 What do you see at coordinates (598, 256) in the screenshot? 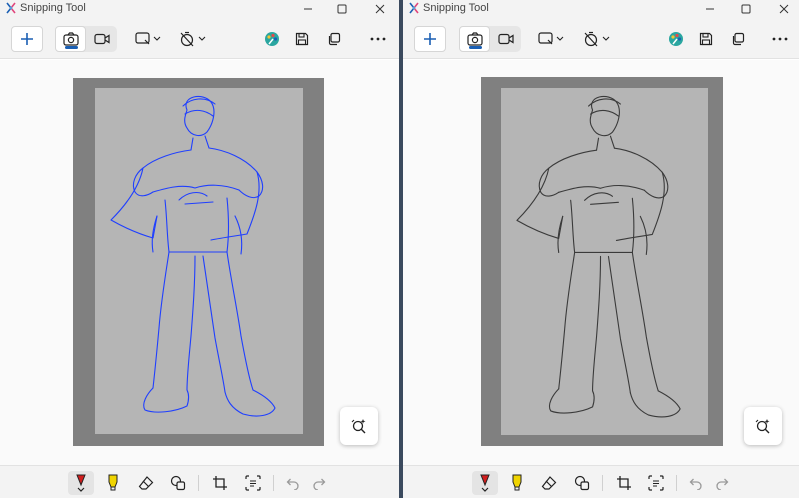
I see `character-sketch-grey` at bounding box center [598, 256].